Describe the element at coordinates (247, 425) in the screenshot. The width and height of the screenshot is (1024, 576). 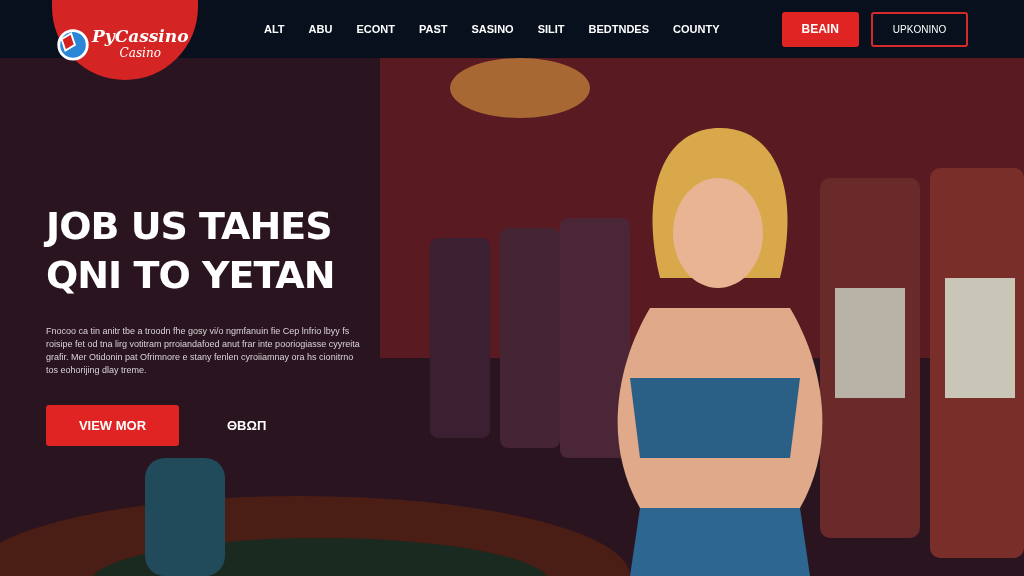
I see `cta-button: ΘΒΩΠ` at that location.